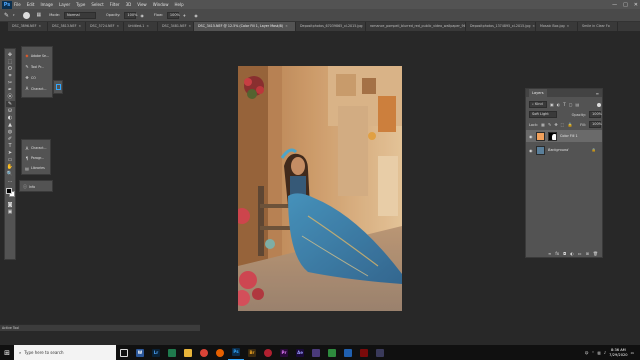 The width and height of the screenshot is (640, 360). Describe the element at coordinates (587, 353) in the screenshot. I see `people-icon: ☺` at that location.